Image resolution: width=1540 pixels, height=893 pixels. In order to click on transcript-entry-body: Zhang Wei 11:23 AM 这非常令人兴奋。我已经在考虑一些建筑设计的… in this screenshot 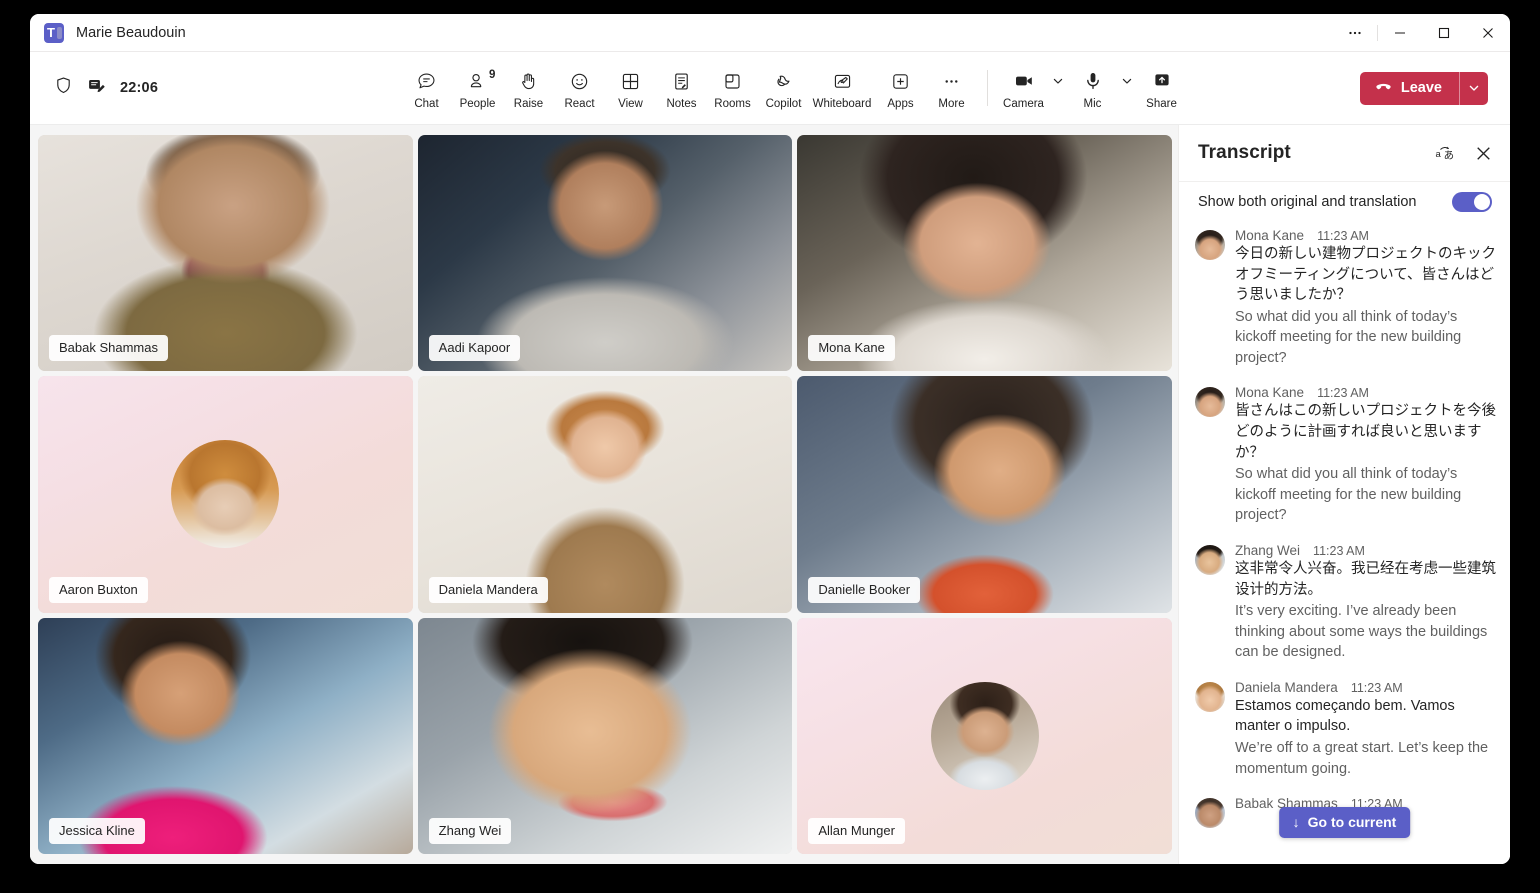, I will do `click(1365, 603)`.